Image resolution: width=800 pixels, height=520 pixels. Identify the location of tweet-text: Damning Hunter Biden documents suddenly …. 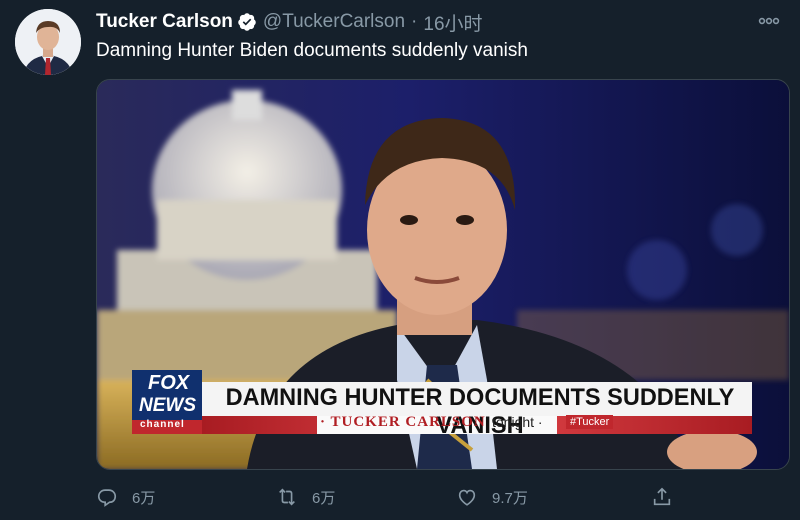
(312, 50).